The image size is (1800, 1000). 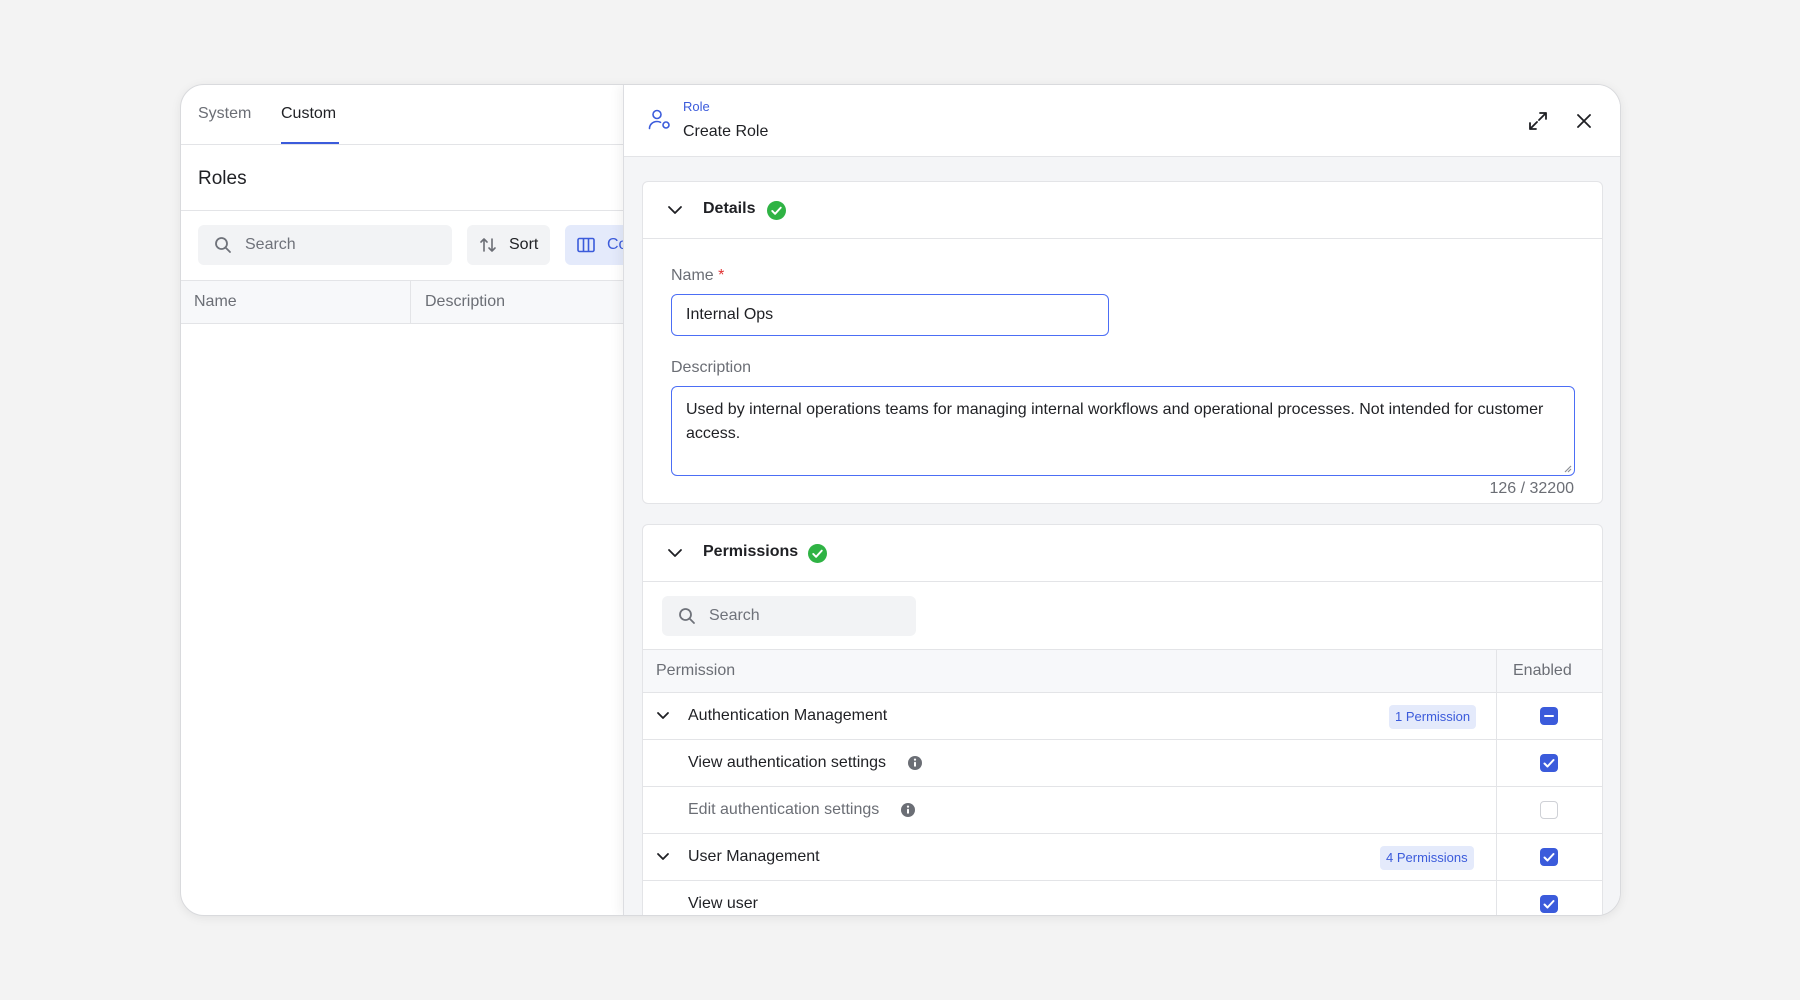 What do you see at coordinates (660, 122) in the screenshot?
I see `role-icon` at bounding box center [660, 122].